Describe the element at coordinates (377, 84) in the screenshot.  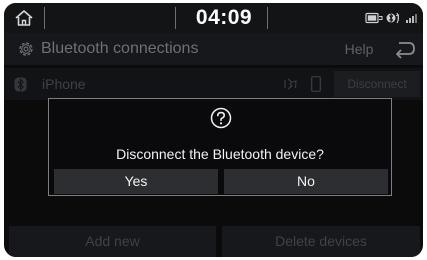
I see `disconnect-button: Disconnect` at that location.